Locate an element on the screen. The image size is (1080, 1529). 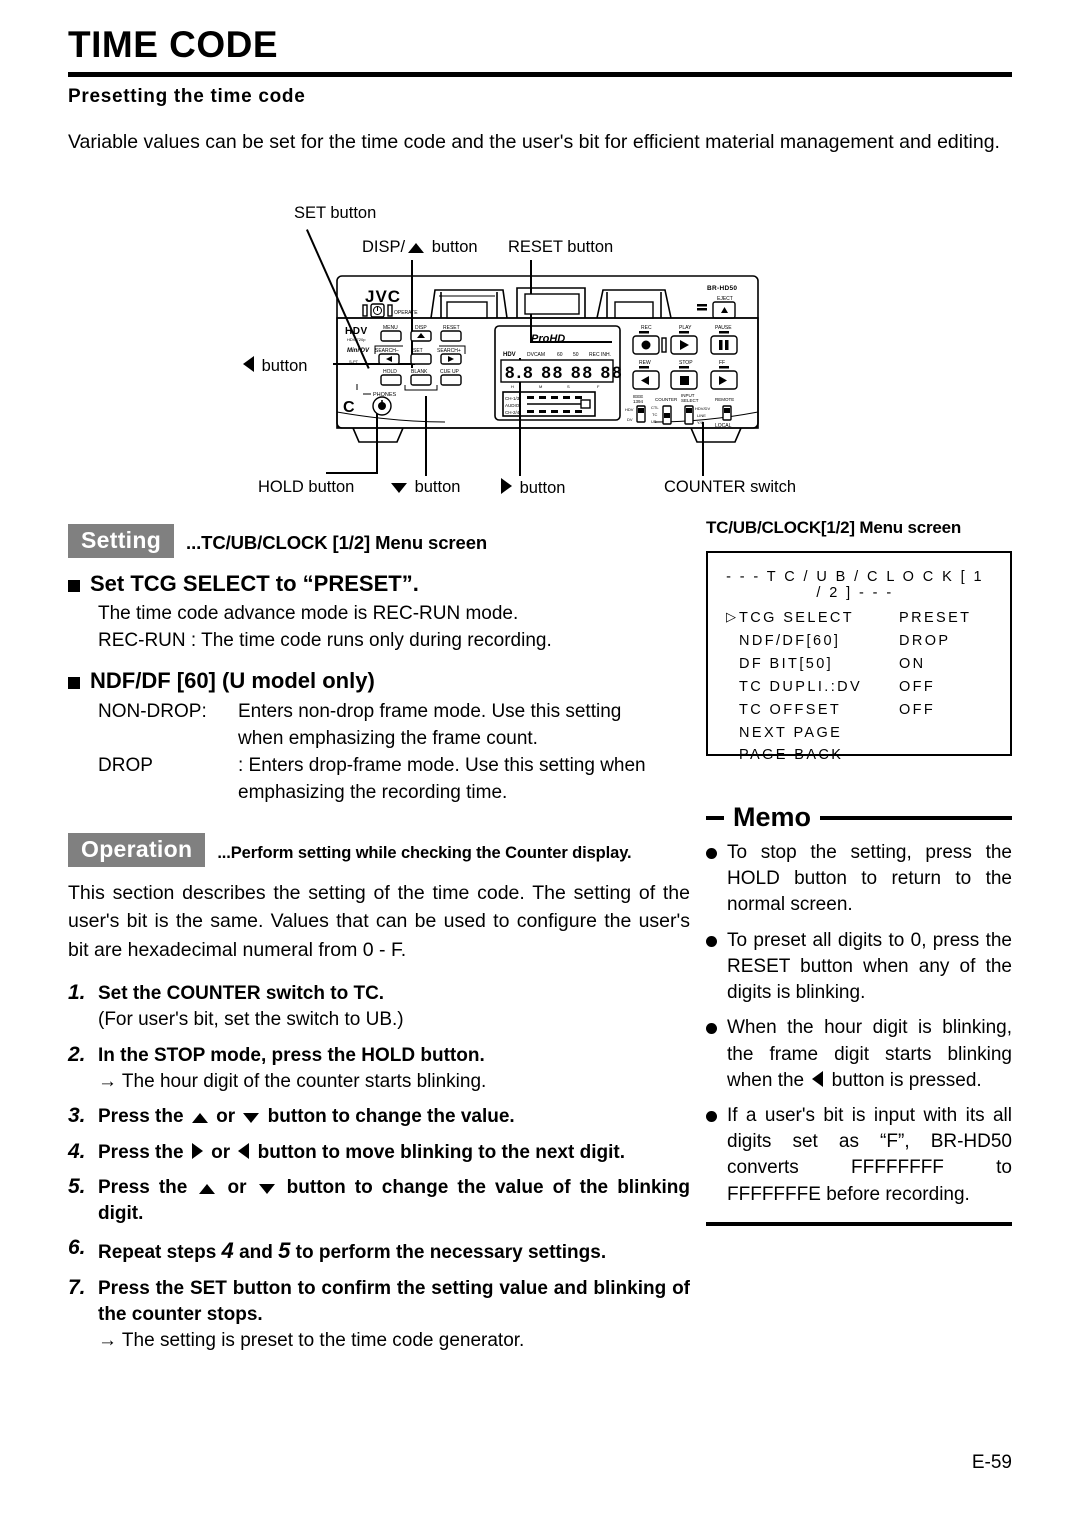
svg-text: DVCAM is located at coordinates (536, 355).